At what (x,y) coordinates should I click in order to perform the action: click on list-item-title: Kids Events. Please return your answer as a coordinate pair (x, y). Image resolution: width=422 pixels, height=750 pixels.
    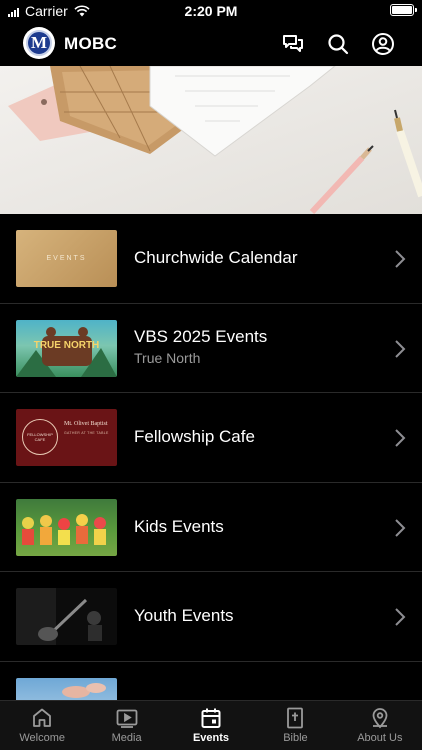
    Looking at the image, I should click on (179, 526).